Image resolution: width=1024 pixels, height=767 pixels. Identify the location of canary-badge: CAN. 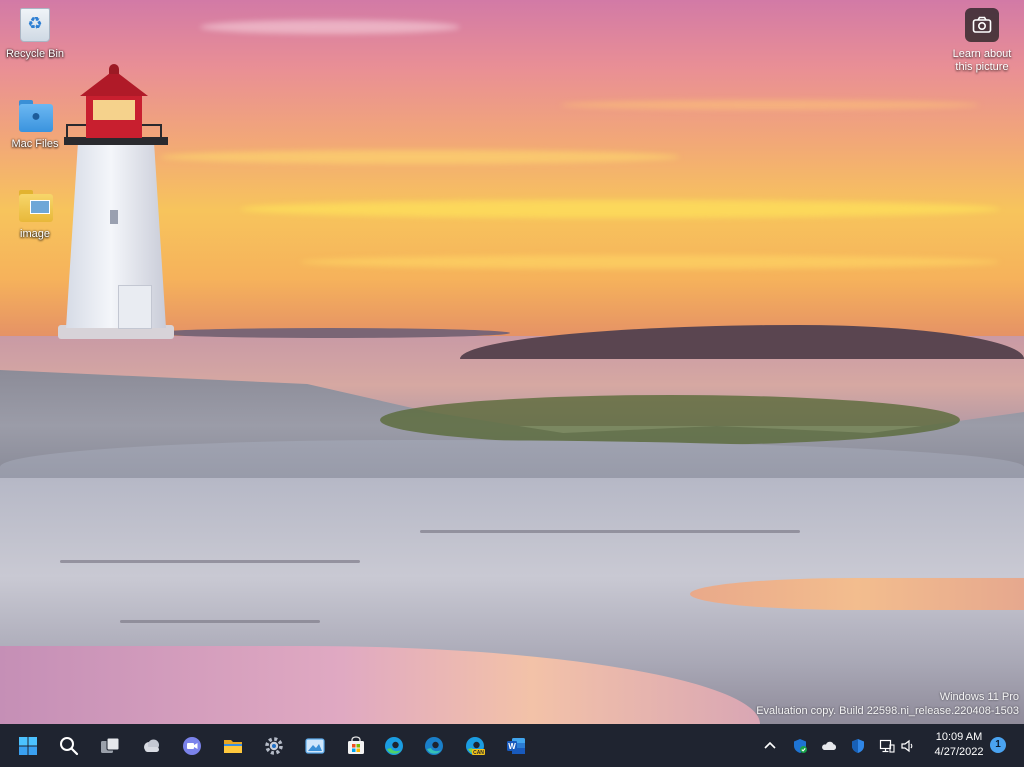
(478, 753).